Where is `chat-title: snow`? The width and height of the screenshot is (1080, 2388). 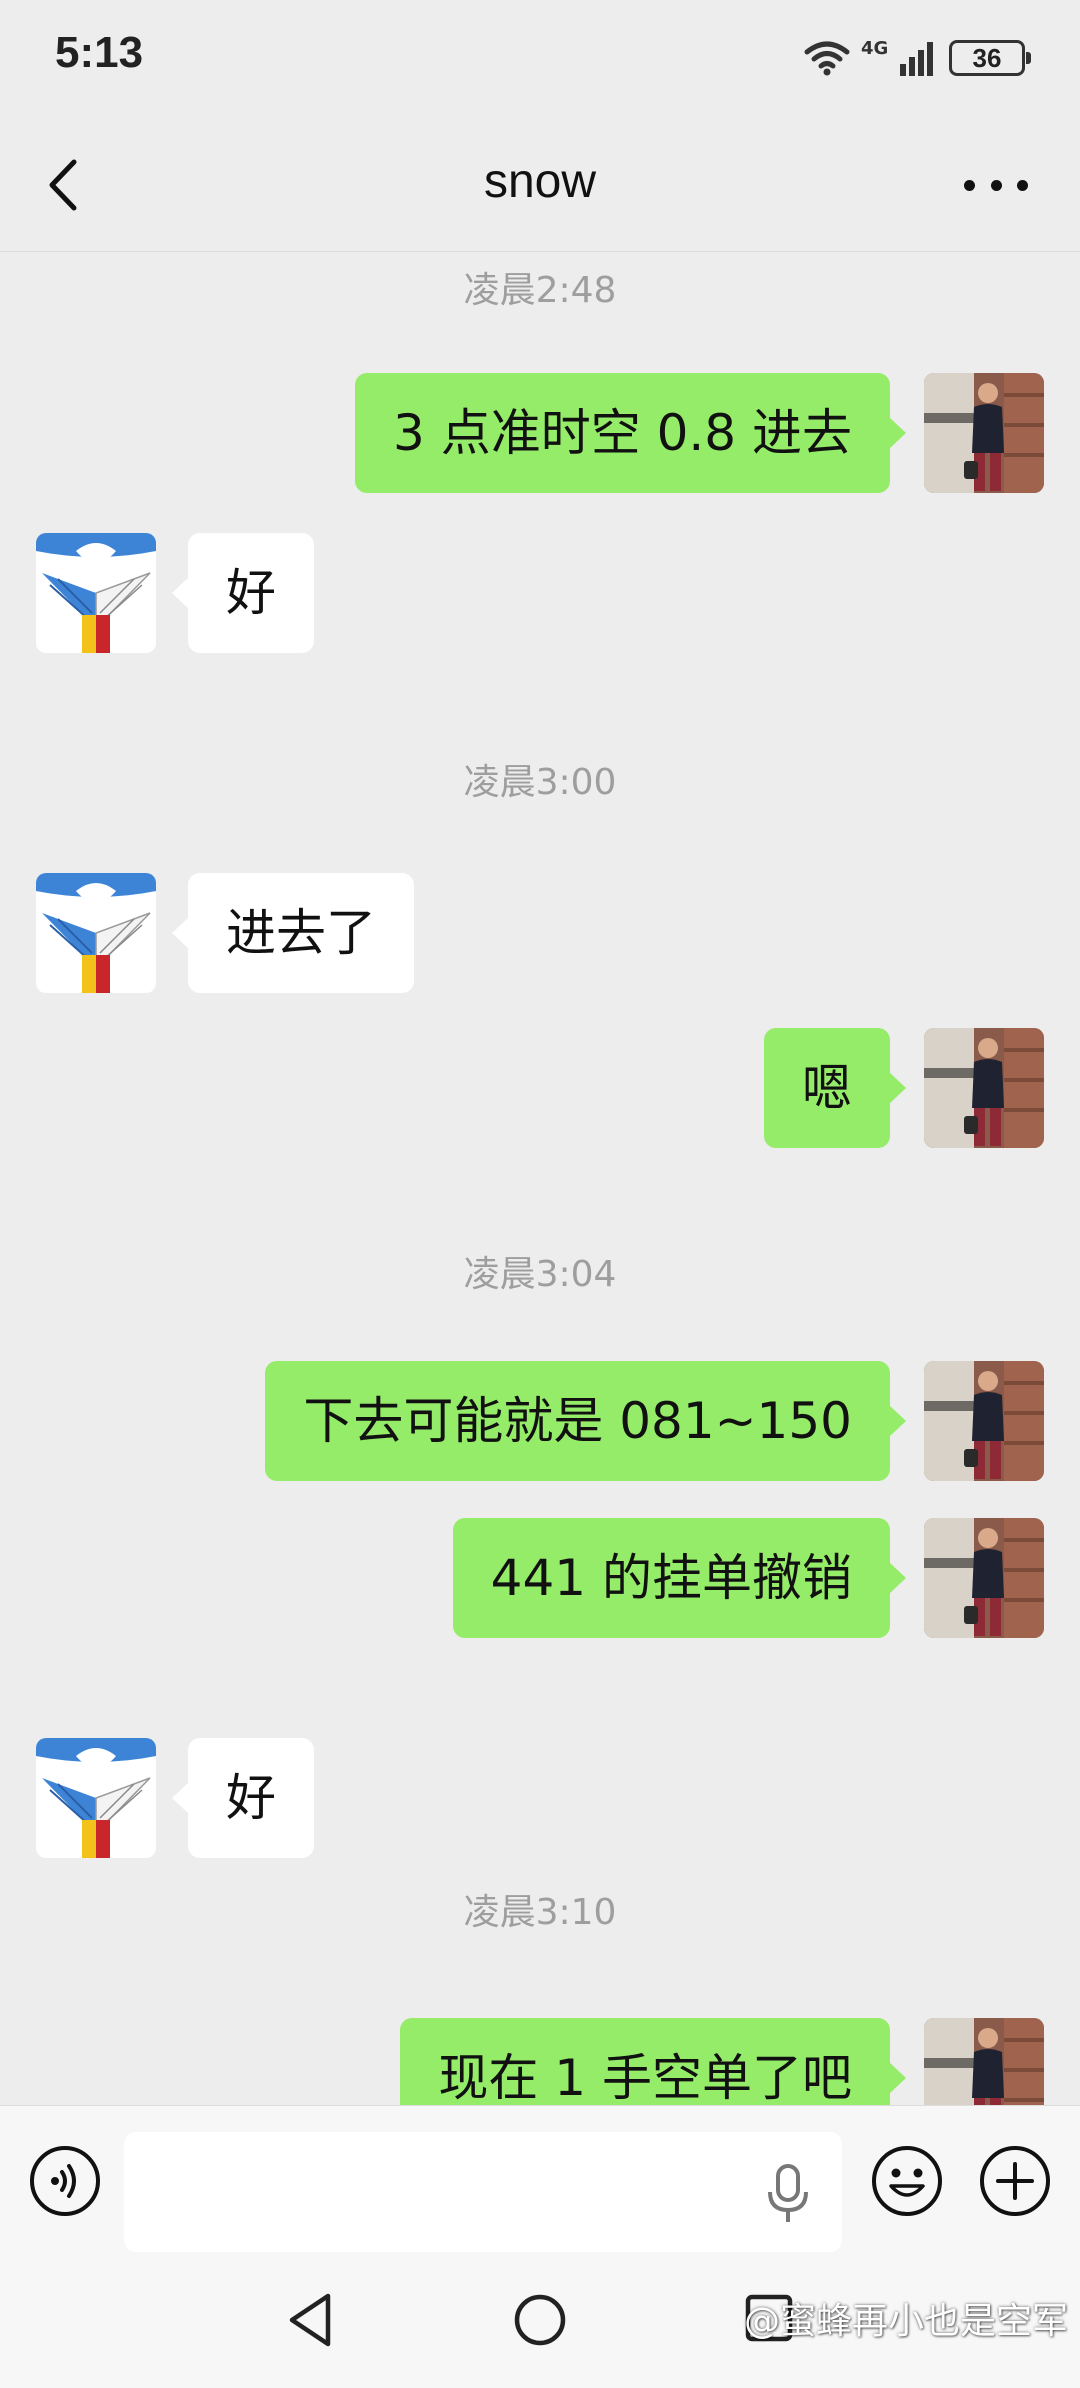 chat-title: snow is located at coordinates (540, 181).